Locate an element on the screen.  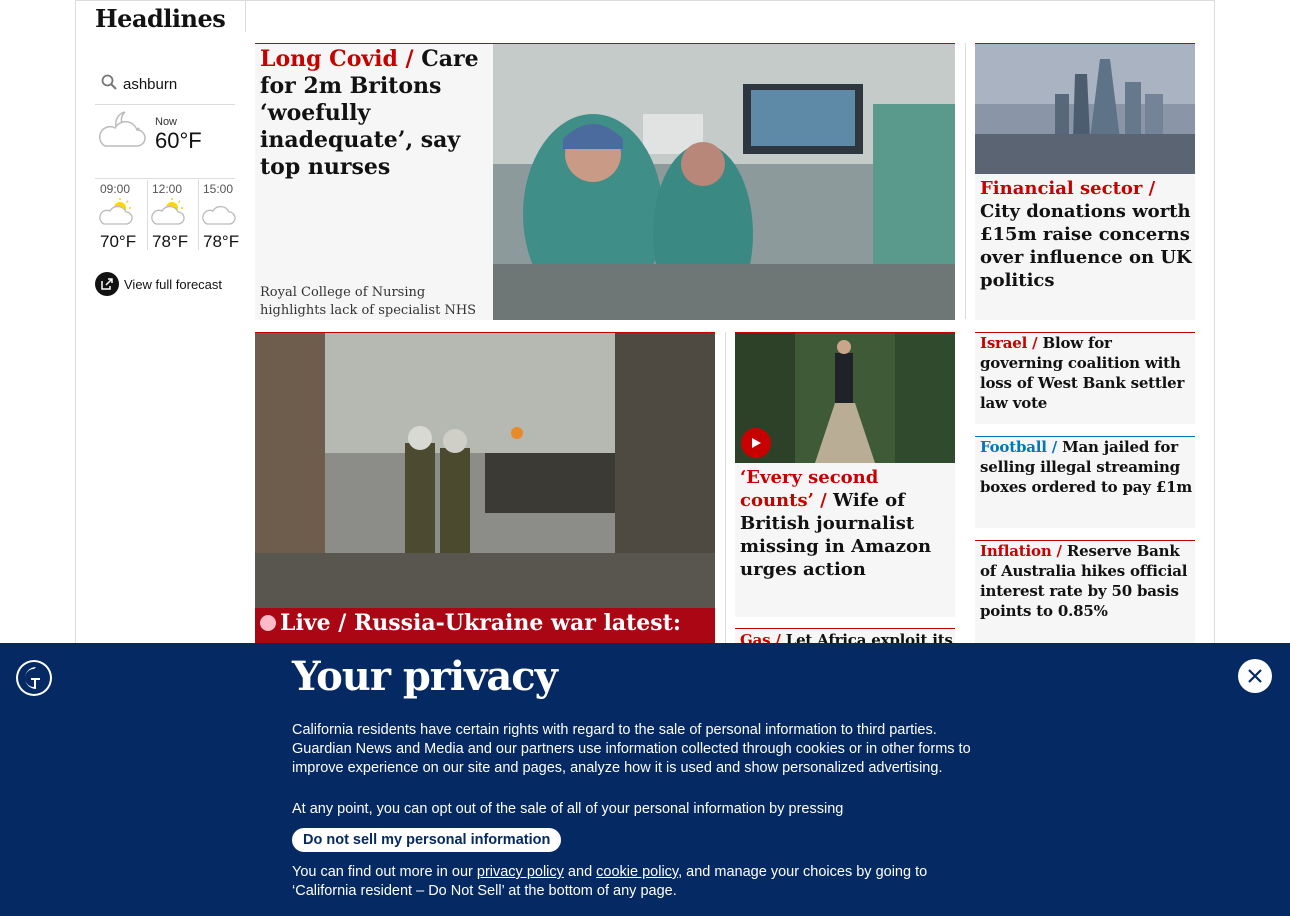
ukraine-image is located at coordinates (485, 470).